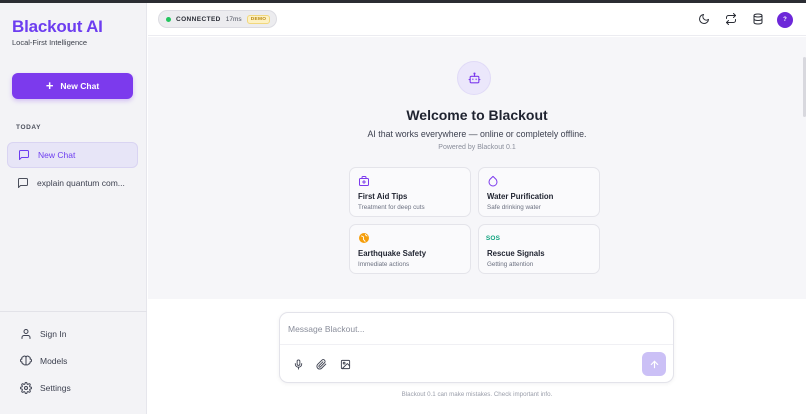 The height and width of the screenshot is (414, 806). I want to click on welcome-title: Welcome to Blackout, so click(477, 115).